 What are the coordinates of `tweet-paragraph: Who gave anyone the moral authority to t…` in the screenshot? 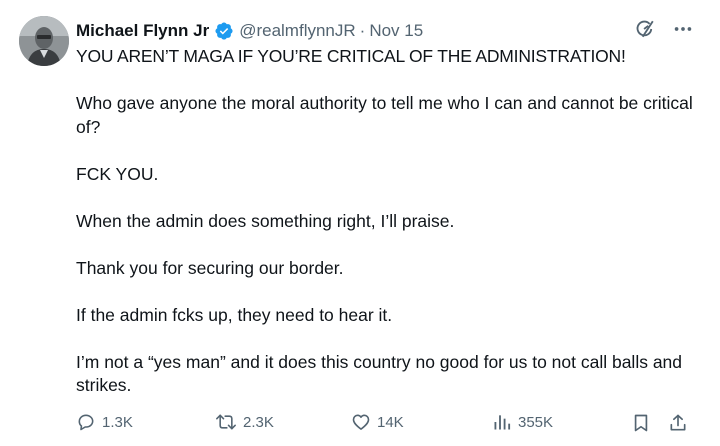 It's located at (384, 115).